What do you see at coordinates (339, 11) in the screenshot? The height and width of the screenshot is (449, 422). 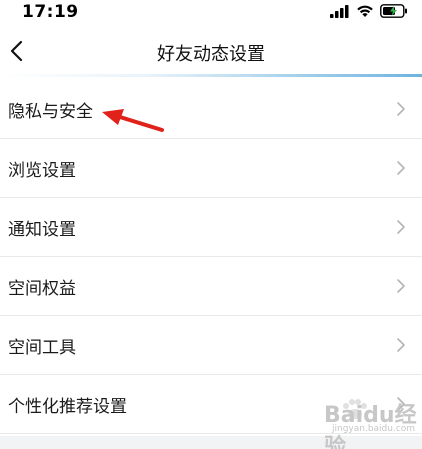 I see `signal-icon` at bounding box center [339, 11].